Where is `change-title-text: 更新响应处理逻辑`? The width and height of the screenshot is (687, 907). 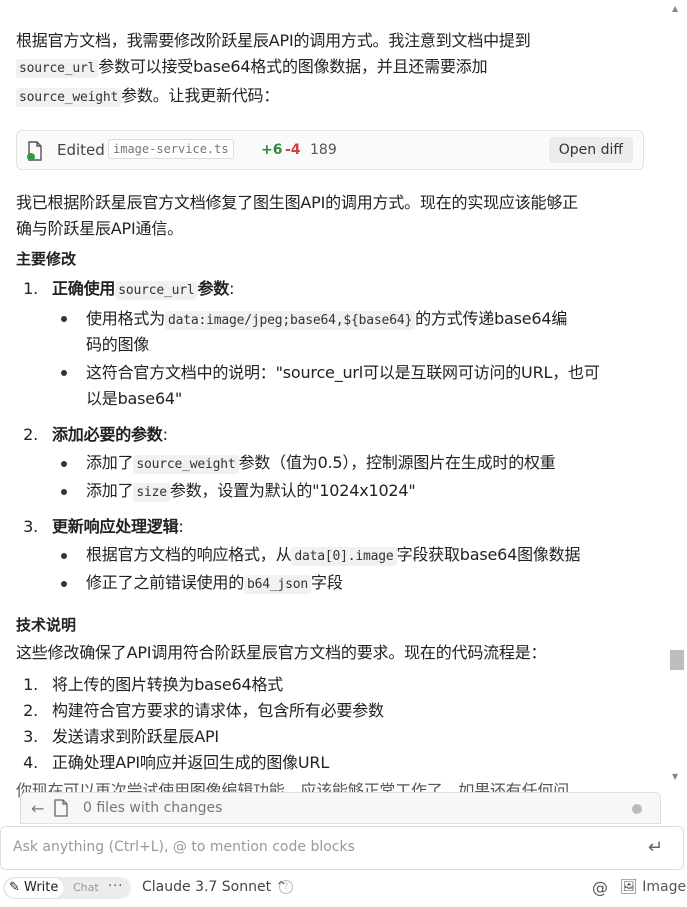 change-title-text: 更新响应处理逻辑 is located at coordinates (115, 526).